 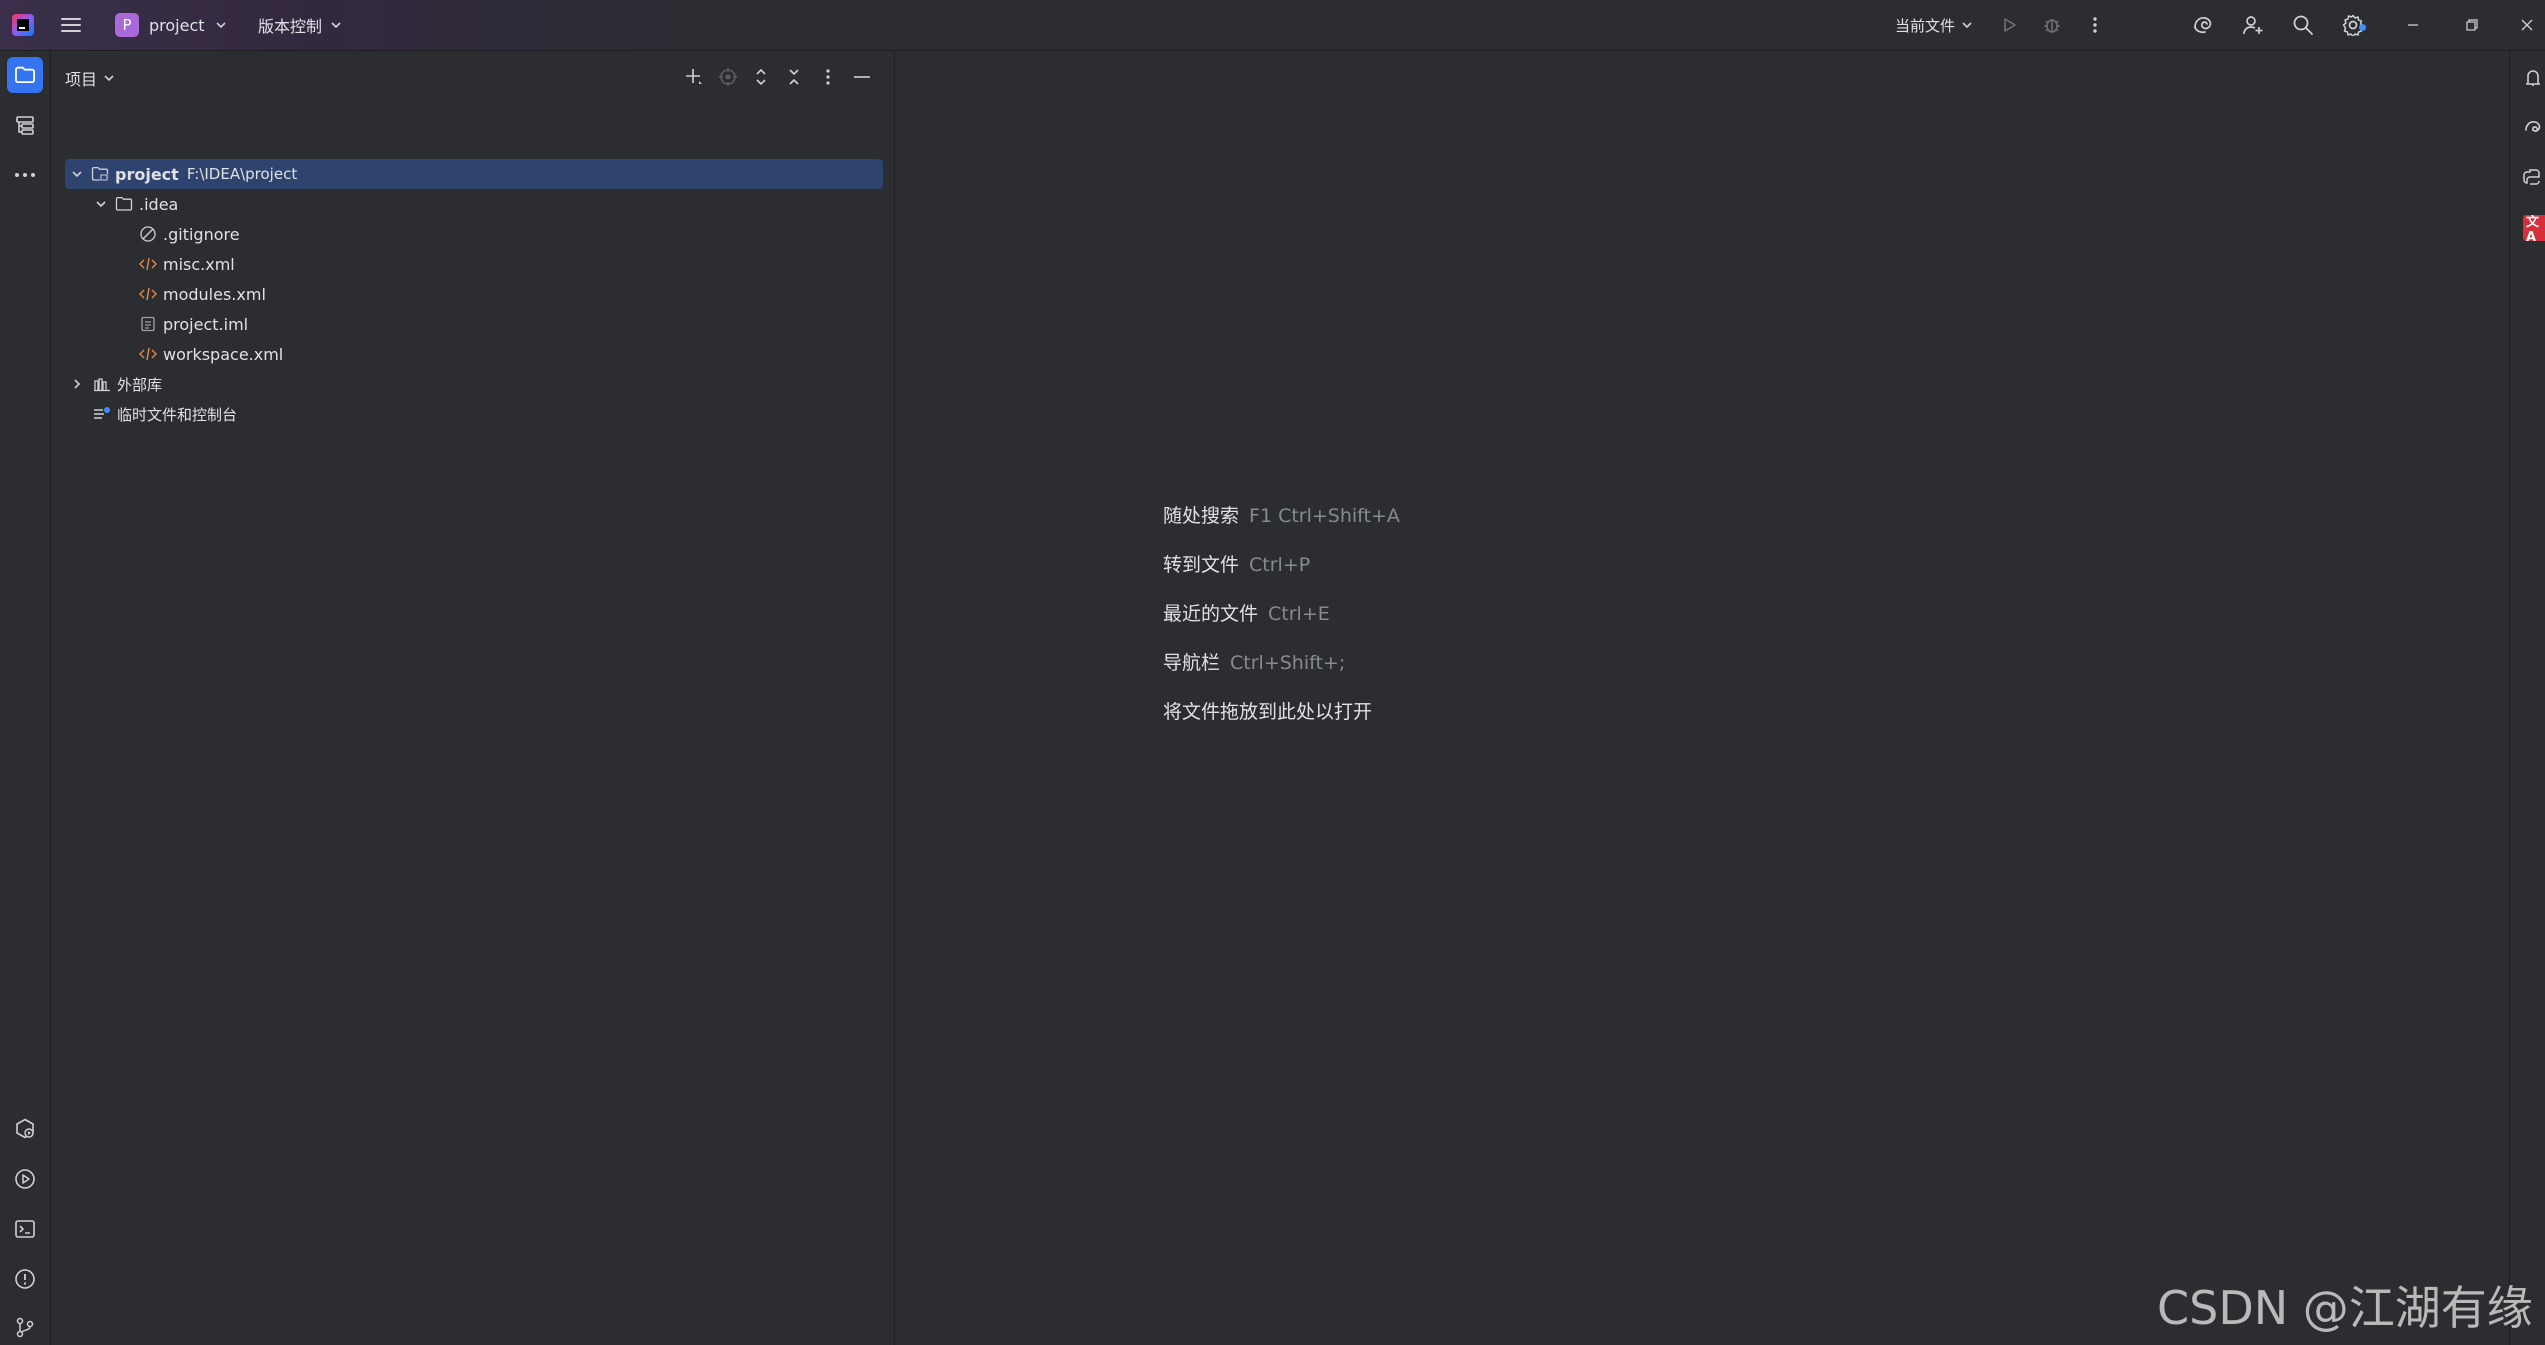 I want to click on tree-item-label: .idea, so click(x=159, y=204).